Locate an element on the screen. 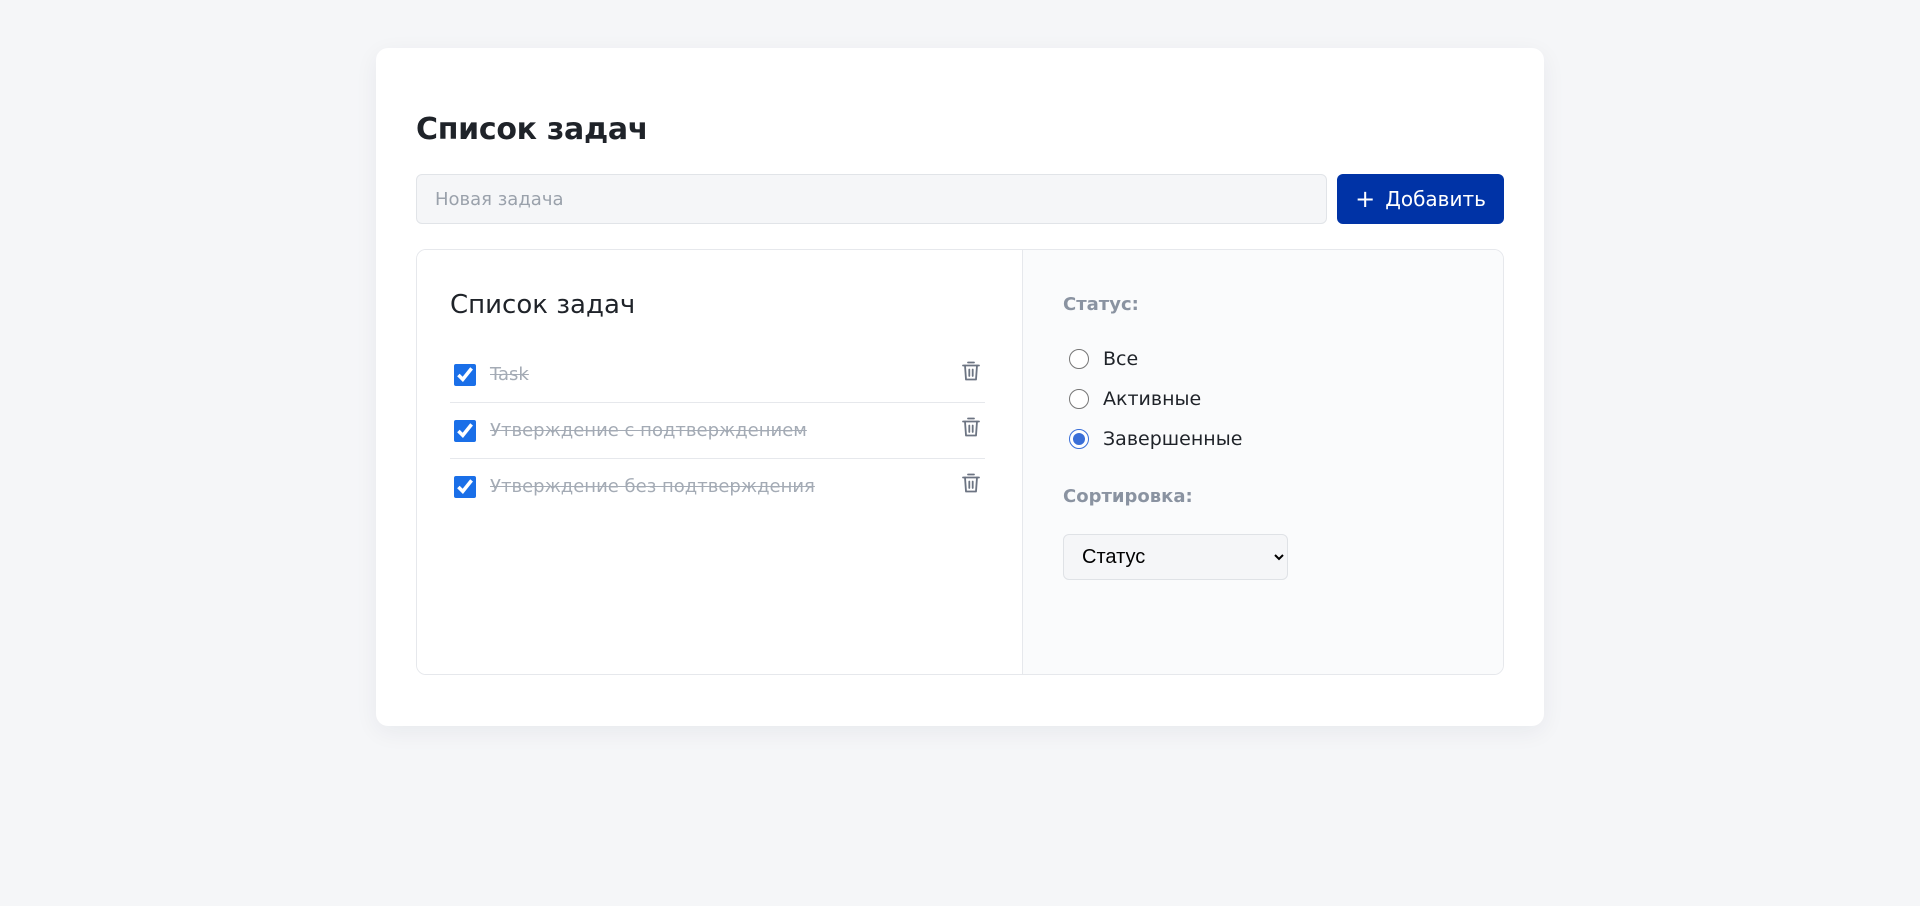 The image size is (1920, 906). add-task-form: + Добавить is located at coordinates (960, 199).